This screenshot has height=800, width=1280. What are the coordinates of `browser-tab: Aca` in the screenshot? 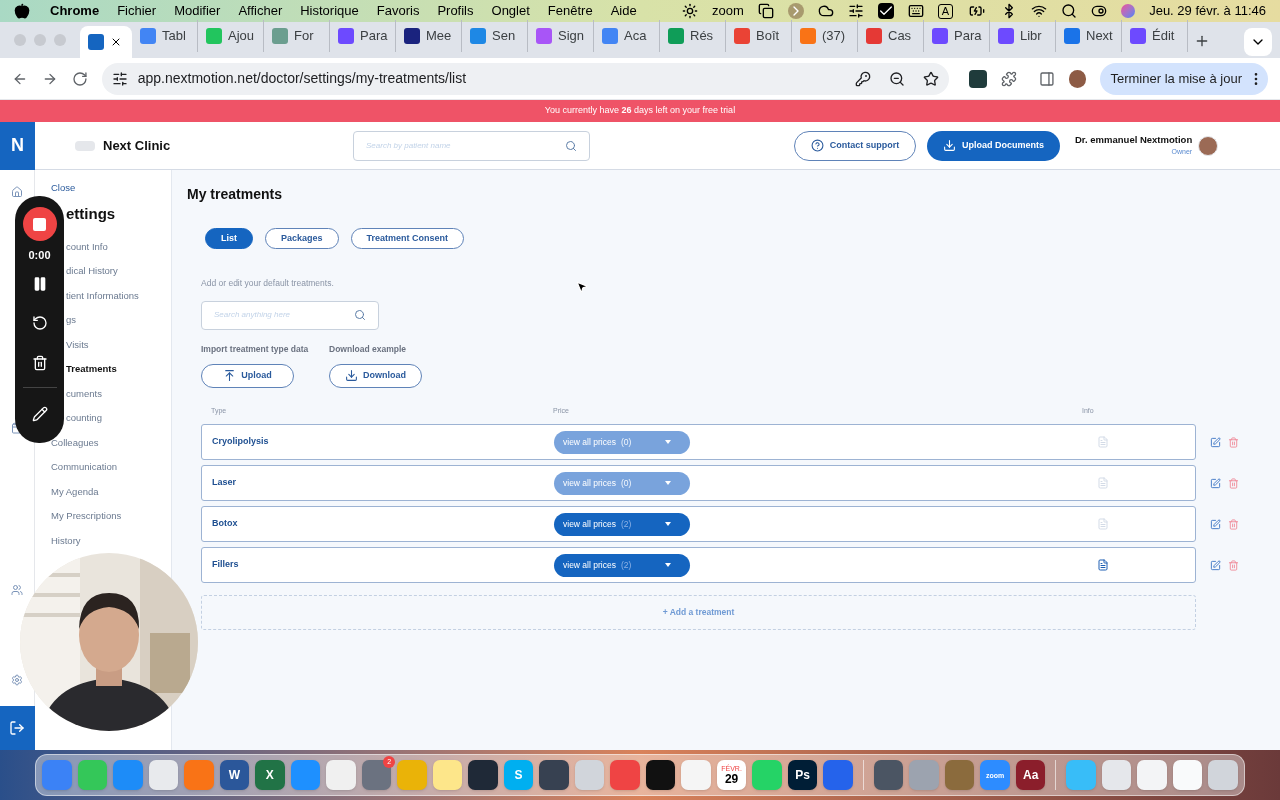 It's located at (627, 36).